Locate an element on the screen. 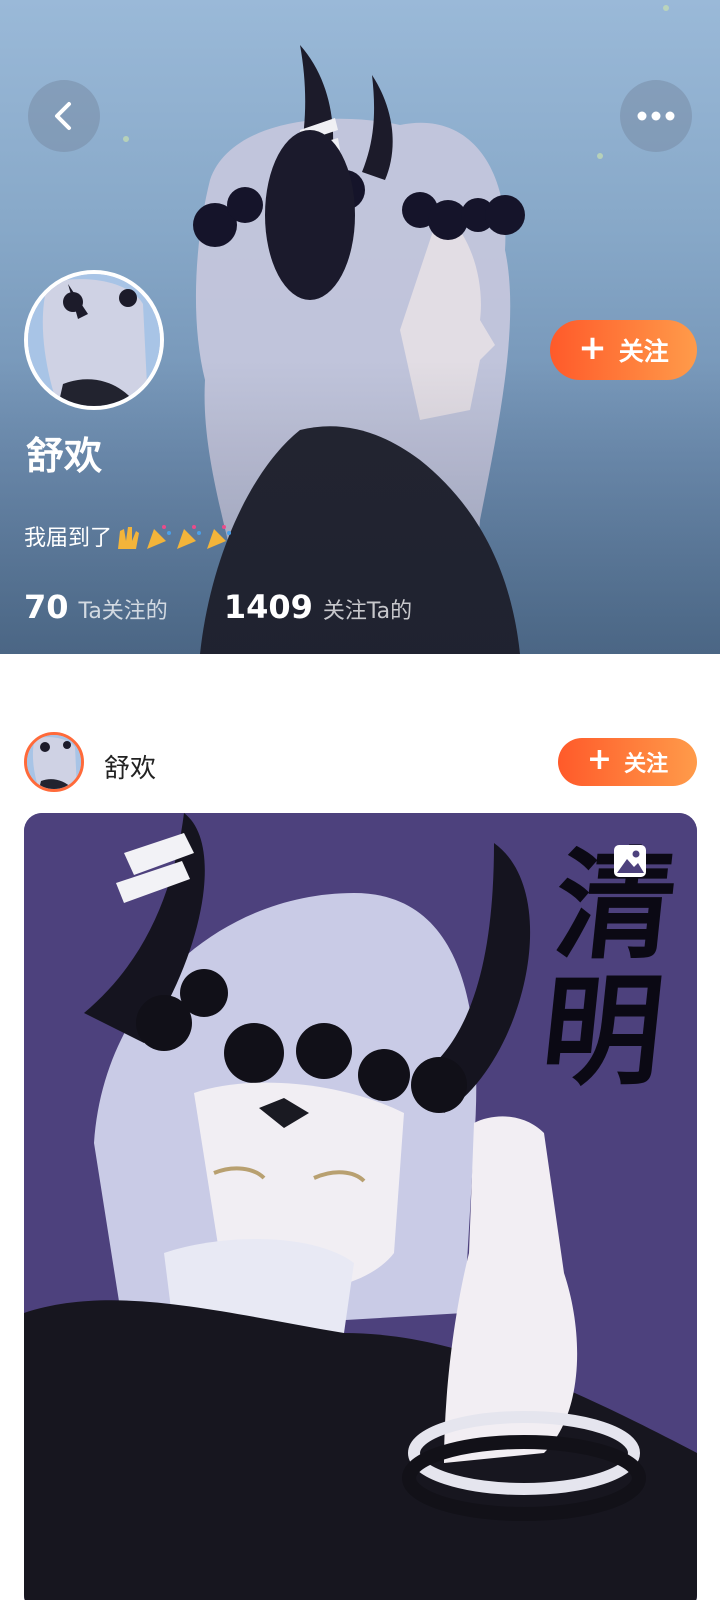  more-dots-icon is located at coordinates (656, 116).